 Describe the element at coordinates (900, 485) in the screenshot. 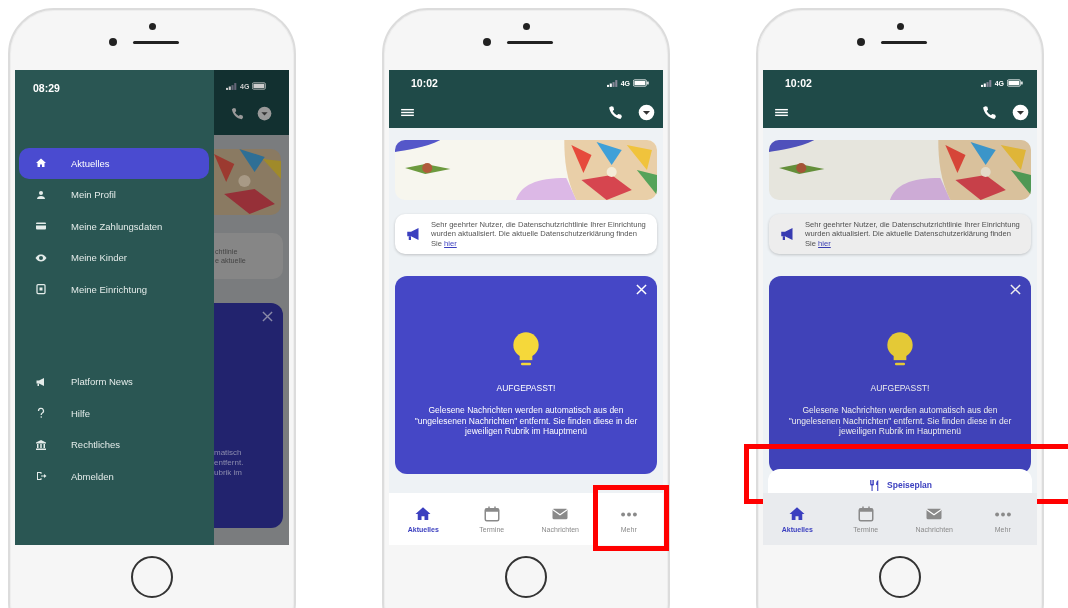

I see `meal-plan-button: Speiseplan` at that location.